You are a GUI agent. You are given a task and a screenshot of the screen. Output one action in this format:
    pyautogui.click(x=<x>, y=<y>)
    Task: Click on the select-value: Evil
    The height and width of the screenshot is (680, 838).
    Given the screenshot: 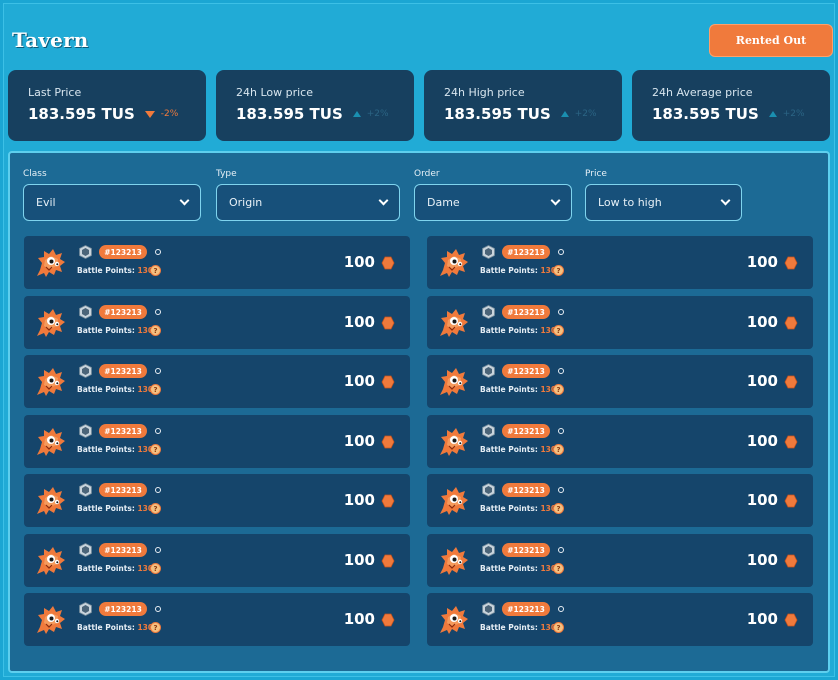 What is the action you would take?
    pyautogui.click(x=46, y=202)
    